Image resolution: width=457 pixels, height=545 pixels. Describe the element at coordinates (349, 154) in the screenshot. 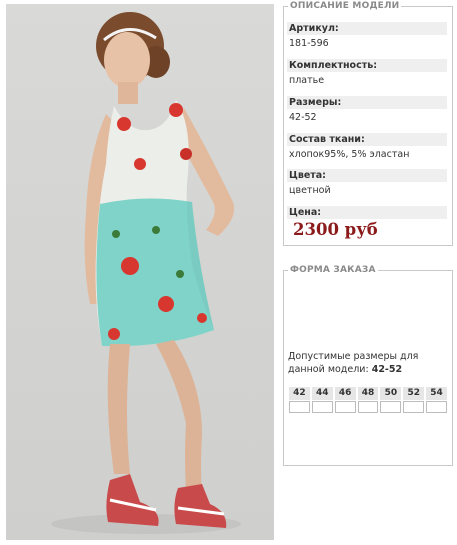

I see `fabric-value: хлопок95%, 5% эластан` at that location.